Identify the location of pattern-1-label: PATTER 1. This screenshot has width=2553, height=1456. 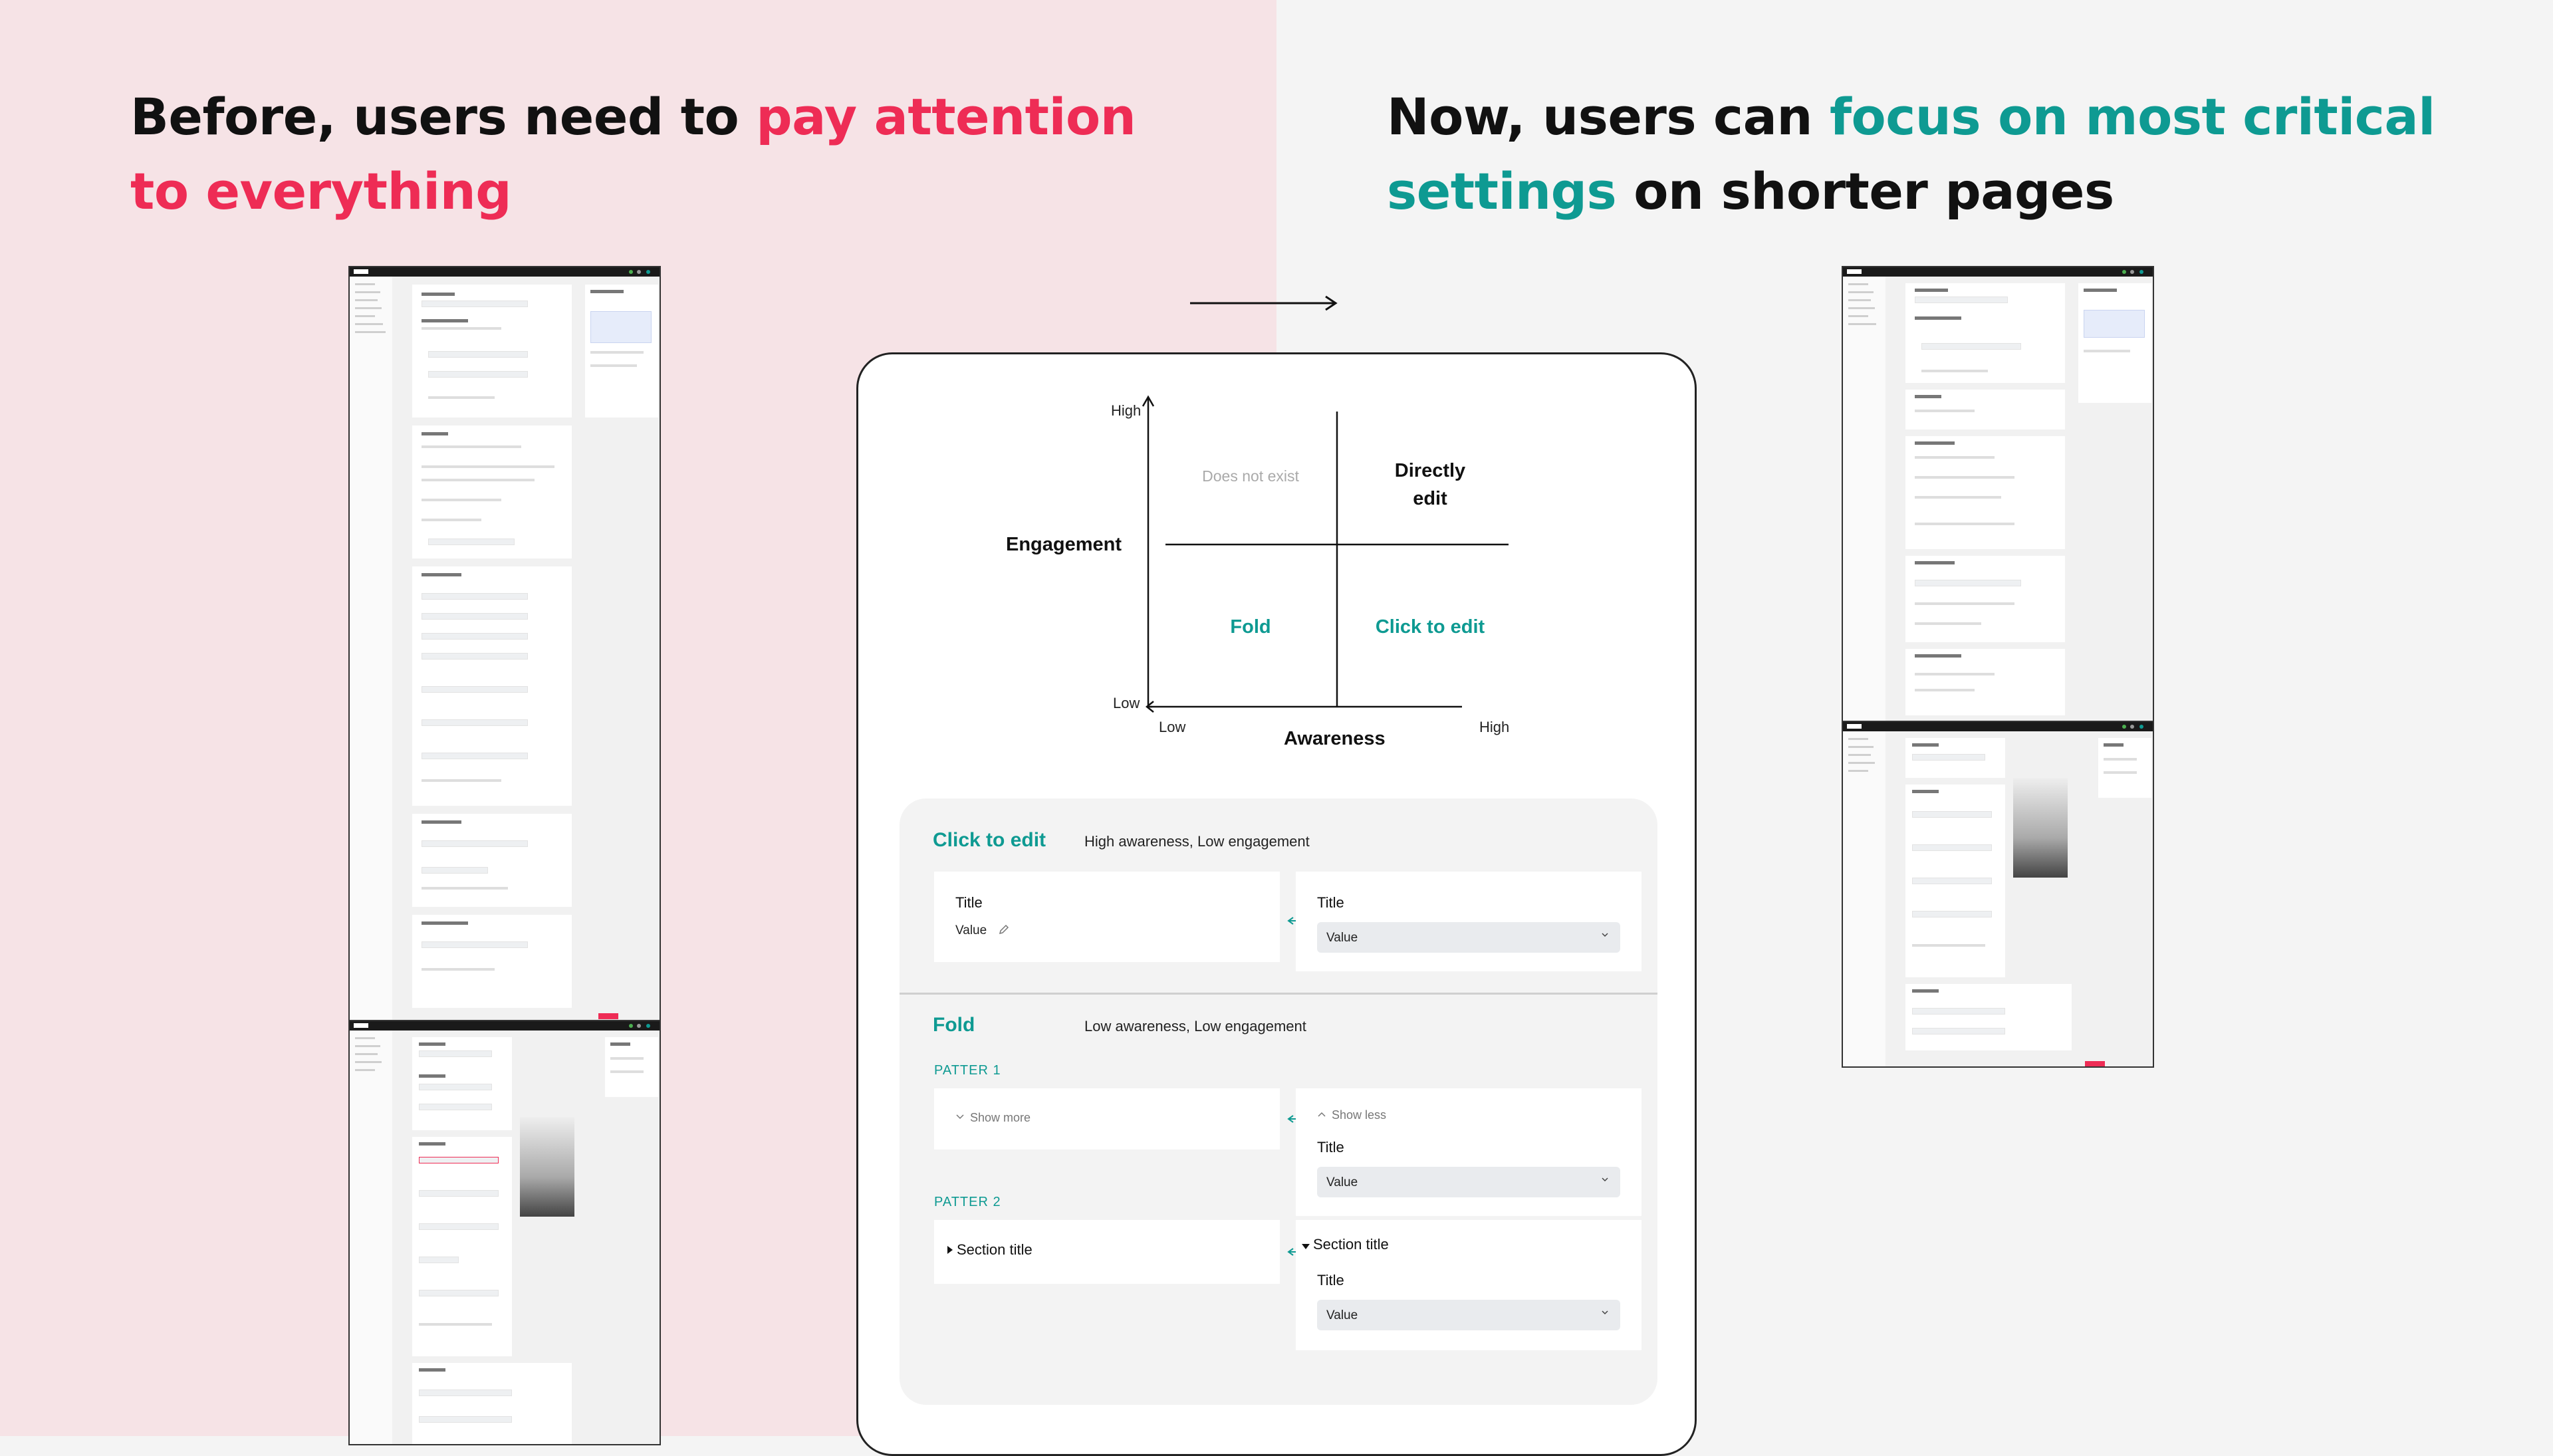
(967, 1070).